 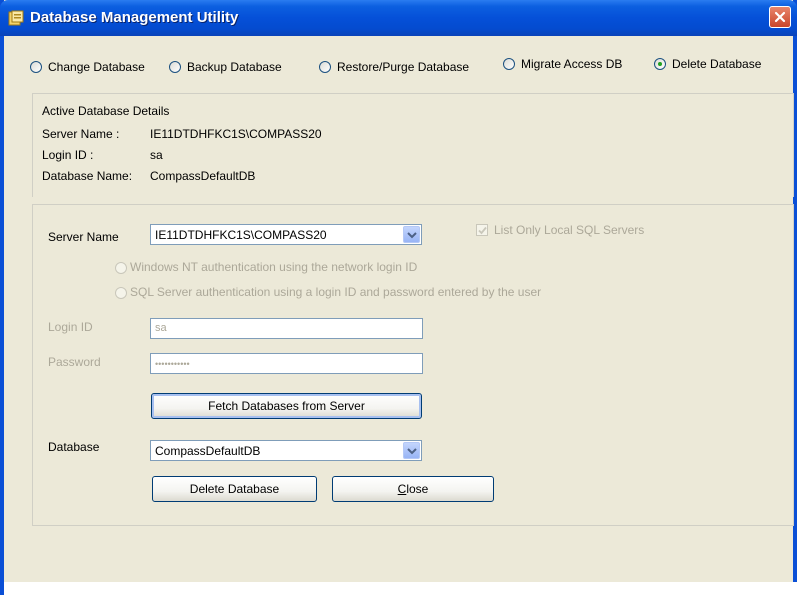 I want to click on active-details-heading: Active Database Details, so click(x=106, y=111).